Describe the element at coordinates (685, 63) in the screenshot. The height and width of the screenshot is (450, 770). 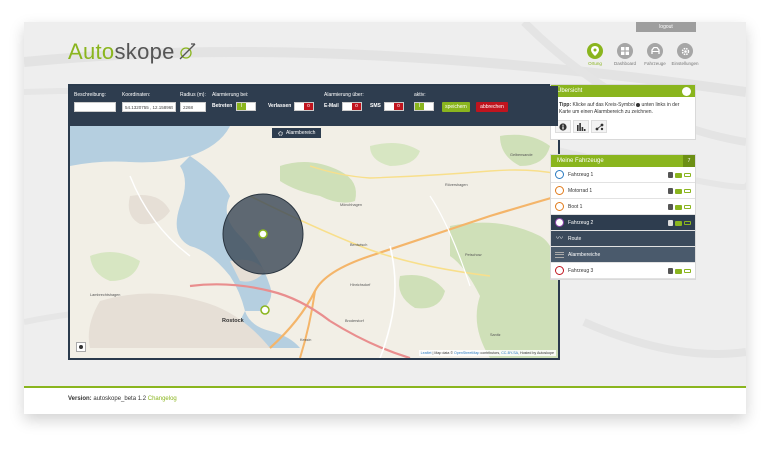
I see `nav-einstellungen-label: Einstellungen` at that location.